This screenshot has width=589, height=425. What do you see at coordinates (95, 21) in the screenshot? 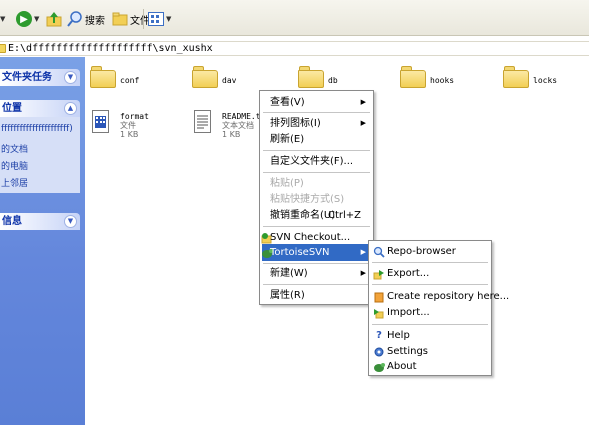
I see `search-label: 搜索` at bounding box center [95, 21].